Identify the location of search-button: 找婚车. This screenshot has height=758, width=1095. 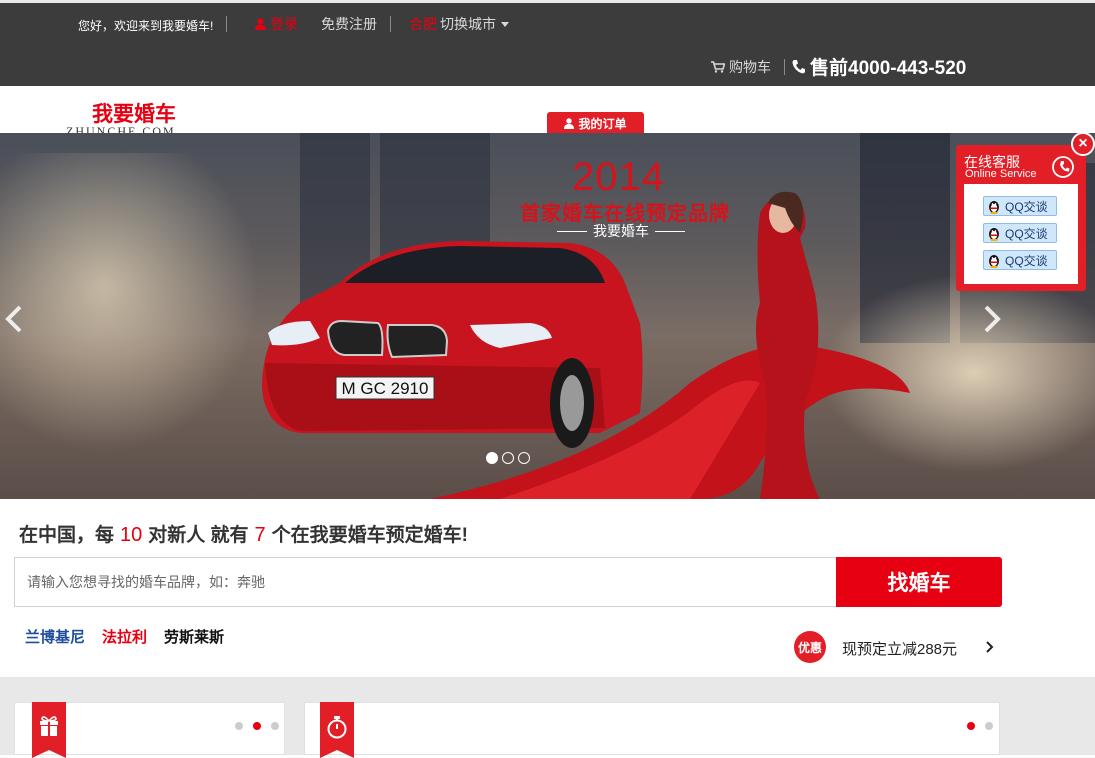
(919, 582).